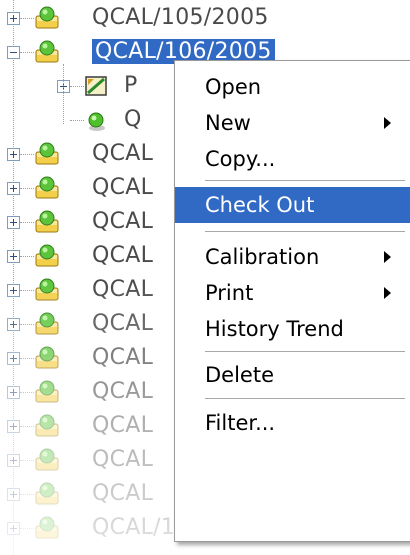 The height and width of the screenshot is (555, 410). Describe the element at coordinates (260, 205) in the screenshot. I see `menu-item-label: Check Out` at that location.